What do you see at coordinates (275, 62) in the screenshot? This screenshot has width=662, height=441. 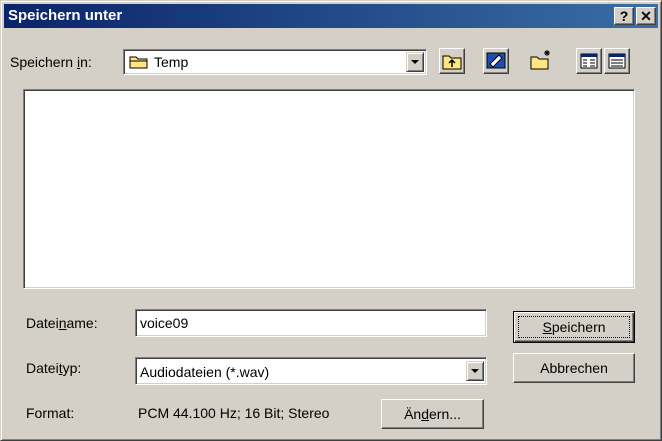 I see `save-in-combo: Temp` at bounding box center [275, 62].